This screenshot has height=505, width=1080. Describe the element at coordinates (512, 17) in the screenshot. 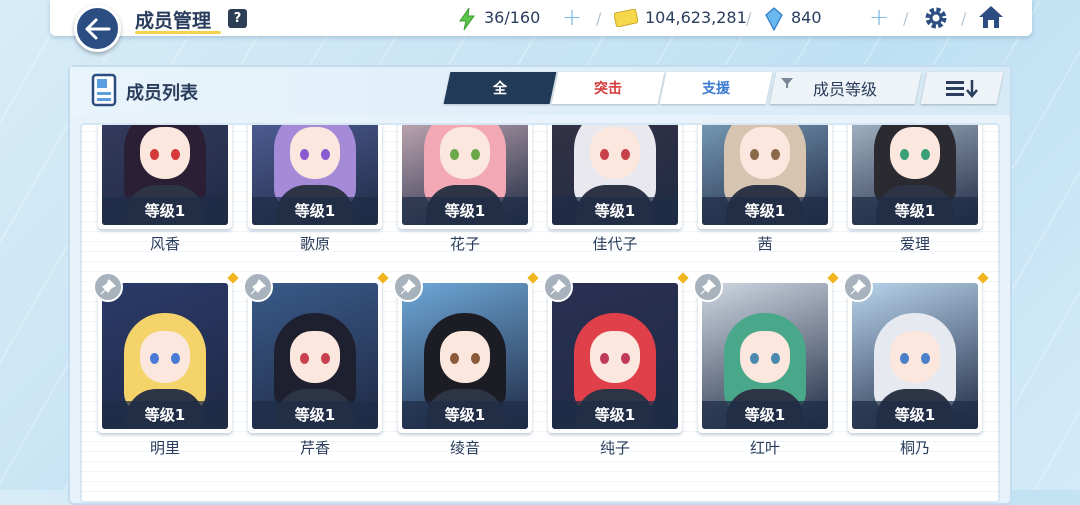

I see `stamina-value: 36/160` at that location.